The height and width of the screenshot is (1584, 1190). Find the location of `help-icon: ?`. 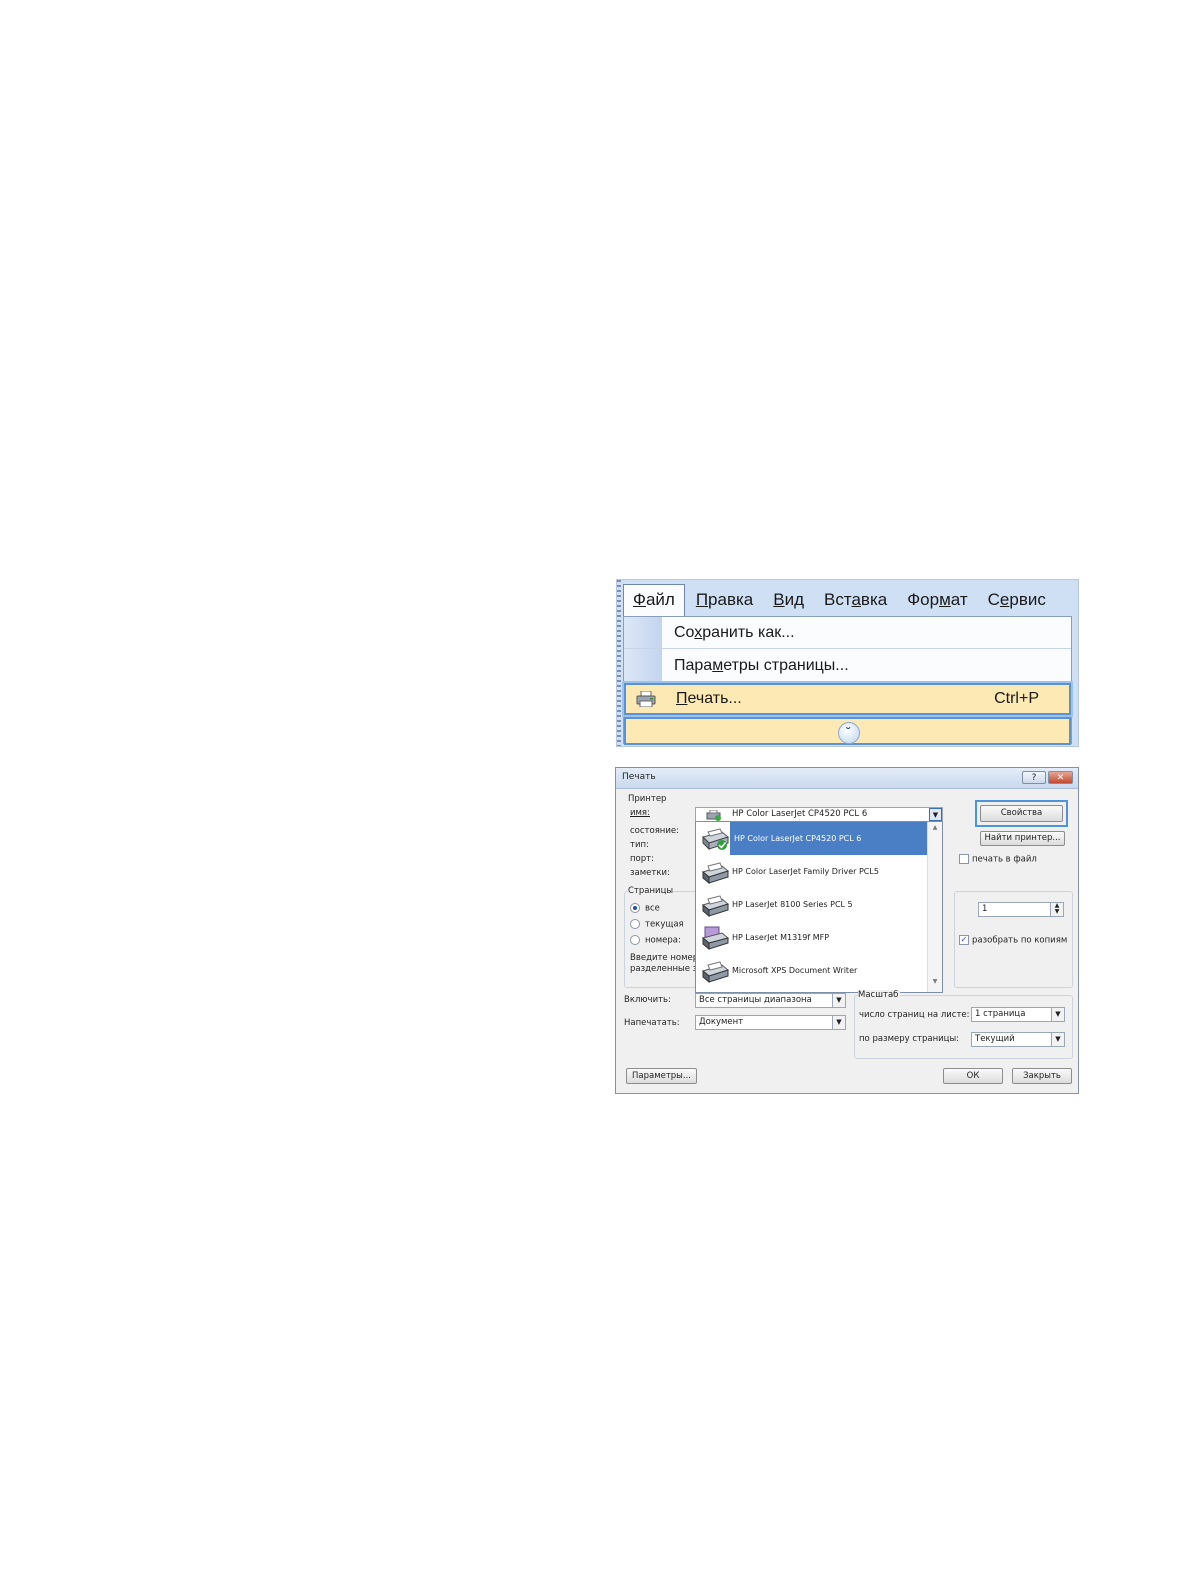

help-icon: ? is located at coordinates (1034, 778).